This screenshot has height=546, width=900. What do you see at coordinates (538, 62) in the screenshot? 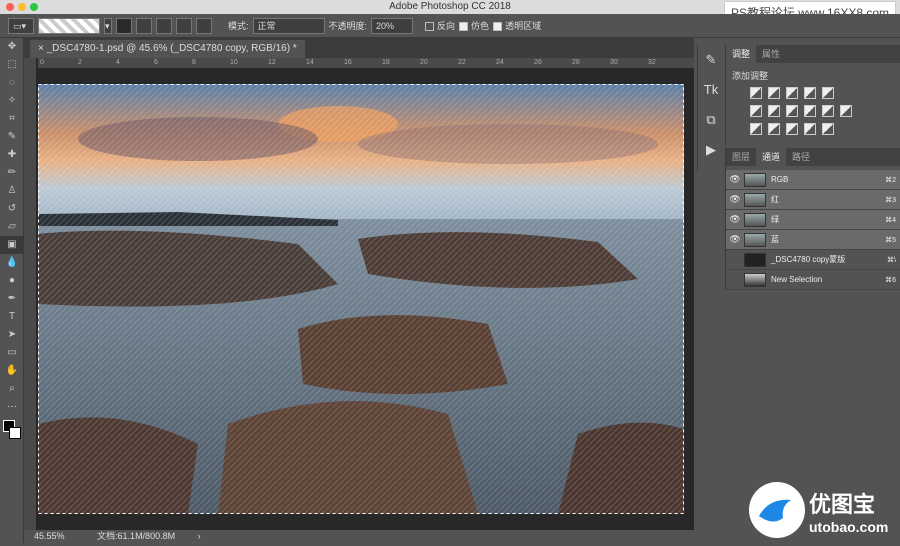
I see `ruler-tick-label: 26` at bounding box center [538, 62].